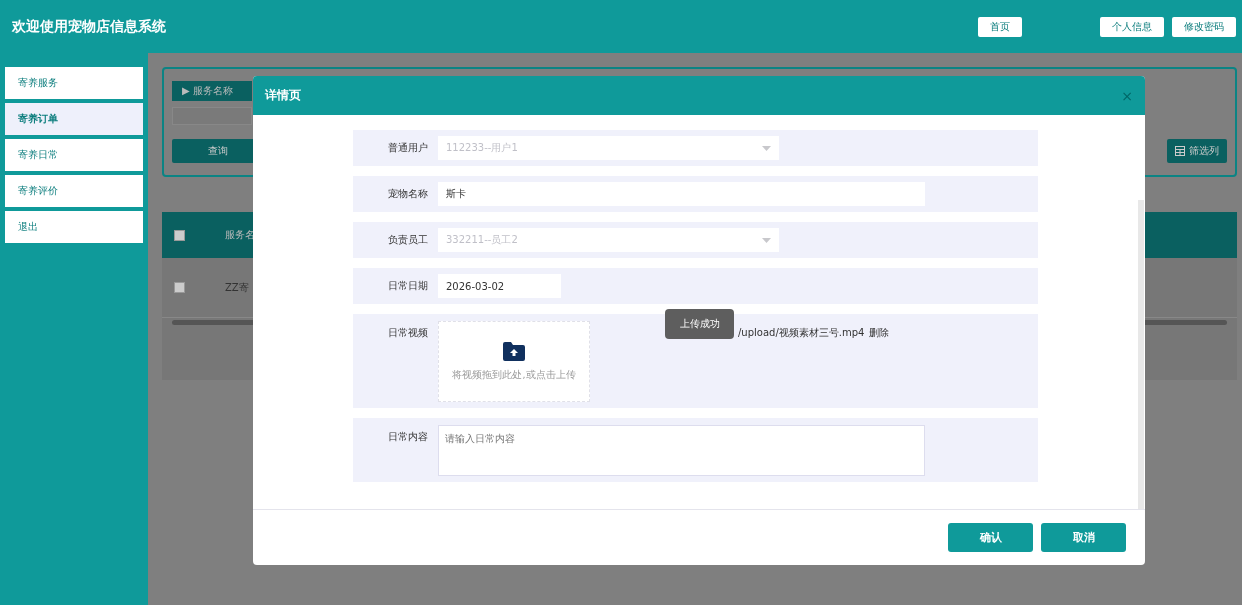 This screenshot has width=1242, height=605. I want to click on table-icon, so click(1180, 151).